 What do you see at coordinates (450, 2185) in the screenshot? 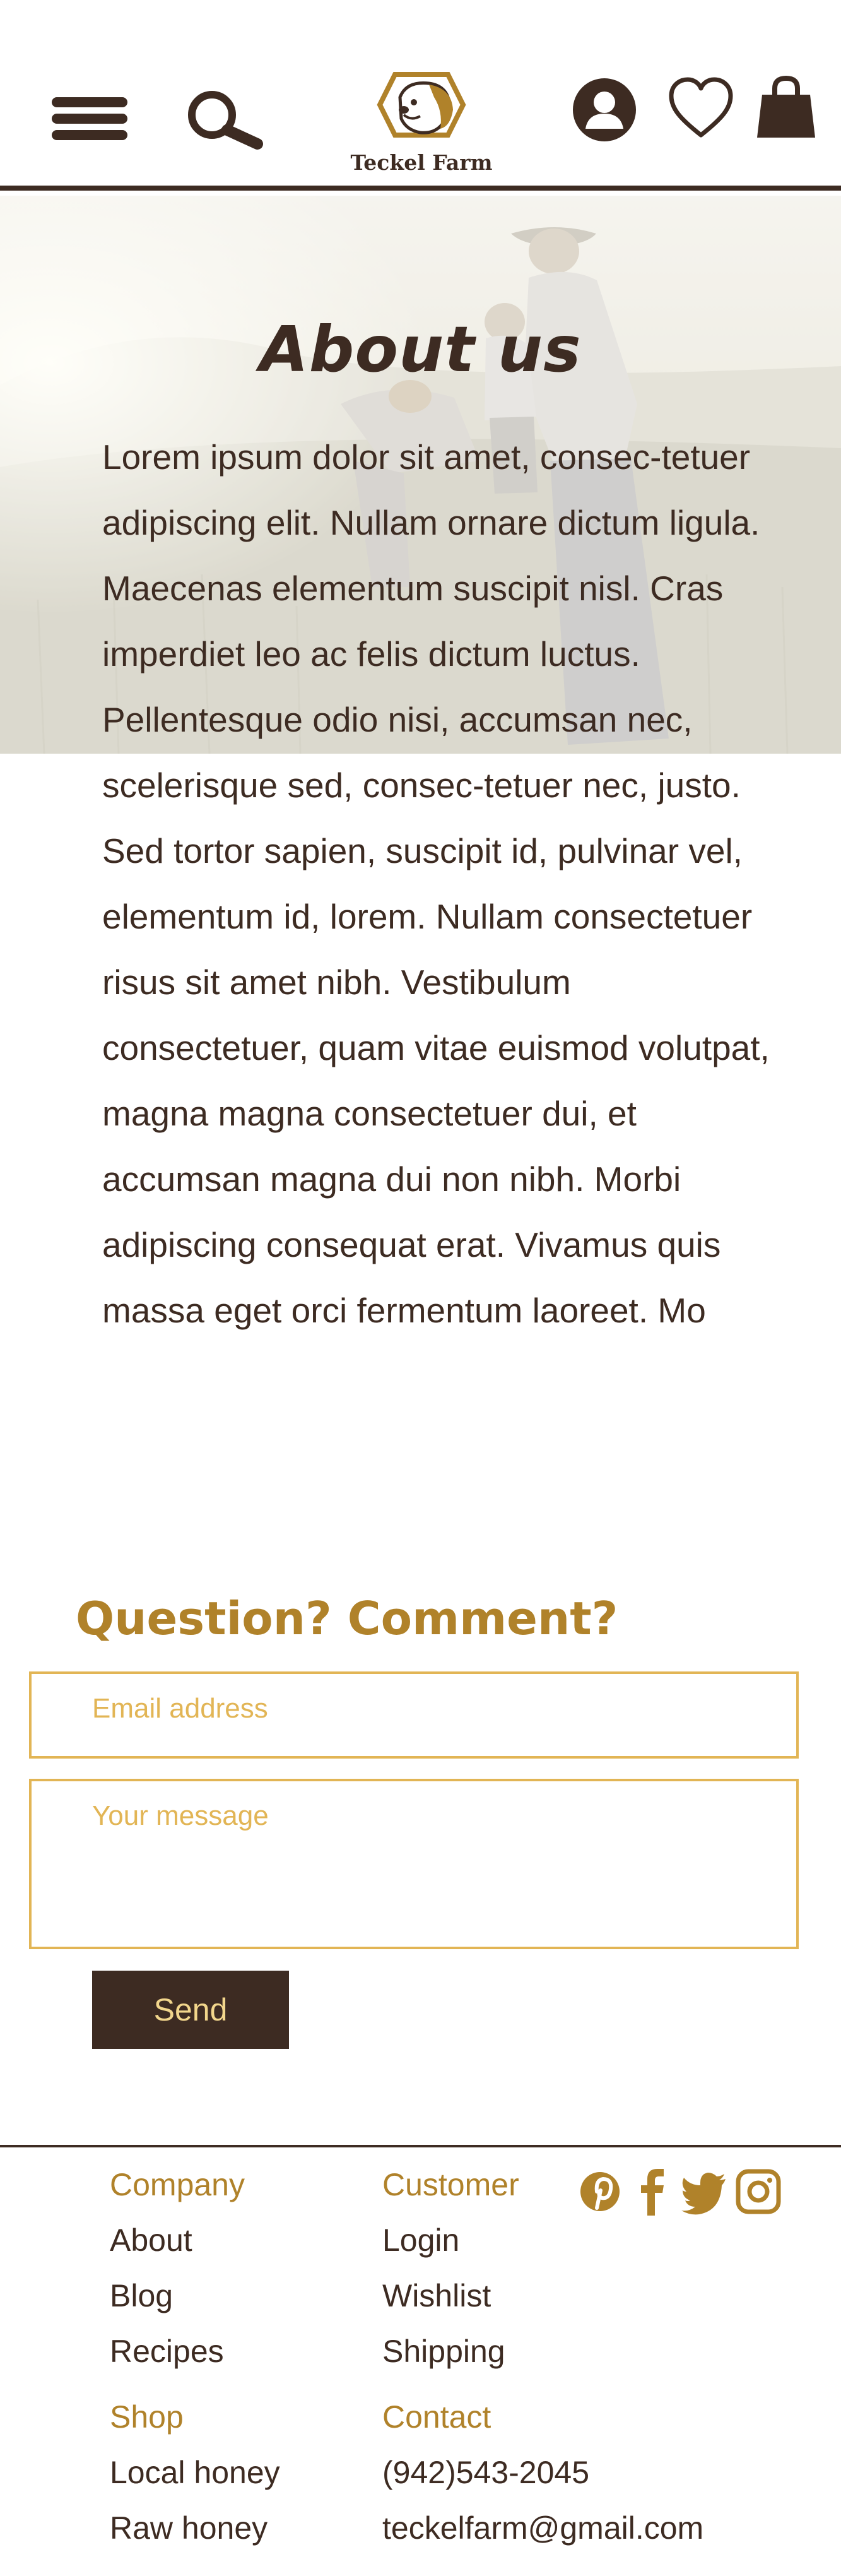
I see `footer-heading-customer: Customer` at bounding box center [450, 2185].